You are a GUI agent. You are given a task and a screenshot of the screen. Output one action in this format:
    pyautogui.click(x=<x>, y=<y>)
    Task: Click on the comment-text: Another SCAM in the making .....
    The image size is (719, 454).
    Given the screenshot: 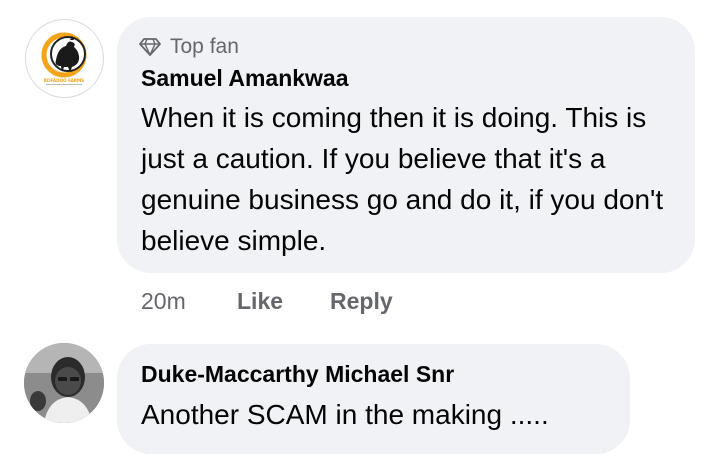 What is the action you would take?
    pyautogui.click(x=345, y=414)
    